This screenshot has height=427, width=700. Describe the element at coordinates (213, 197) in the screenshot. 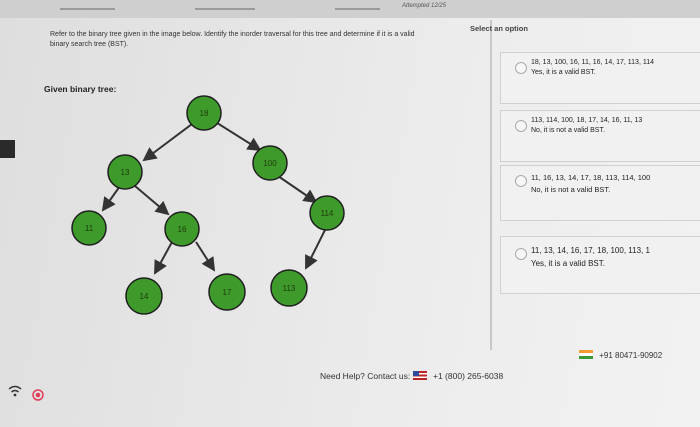

I see `tree-edges` at that location.